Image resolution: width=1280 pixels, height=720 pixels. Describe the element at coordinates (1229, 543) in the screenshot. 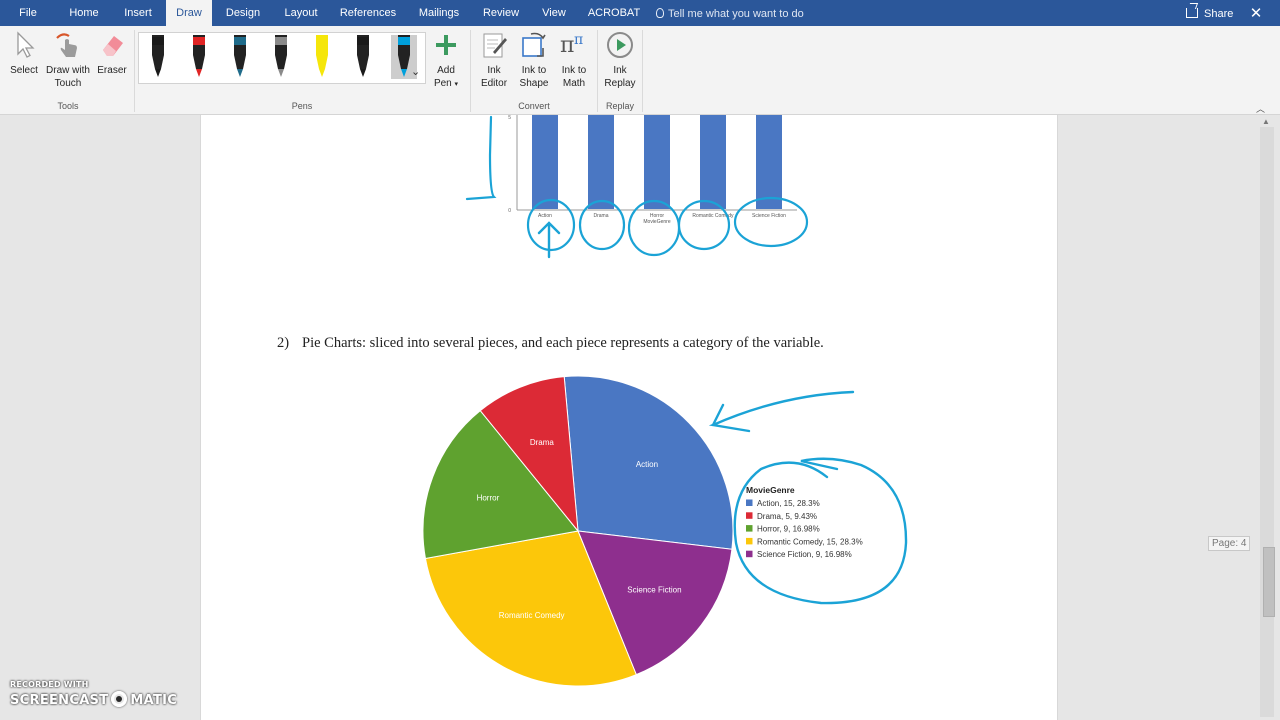

I see `page-indicator: Page: 4` at that location.